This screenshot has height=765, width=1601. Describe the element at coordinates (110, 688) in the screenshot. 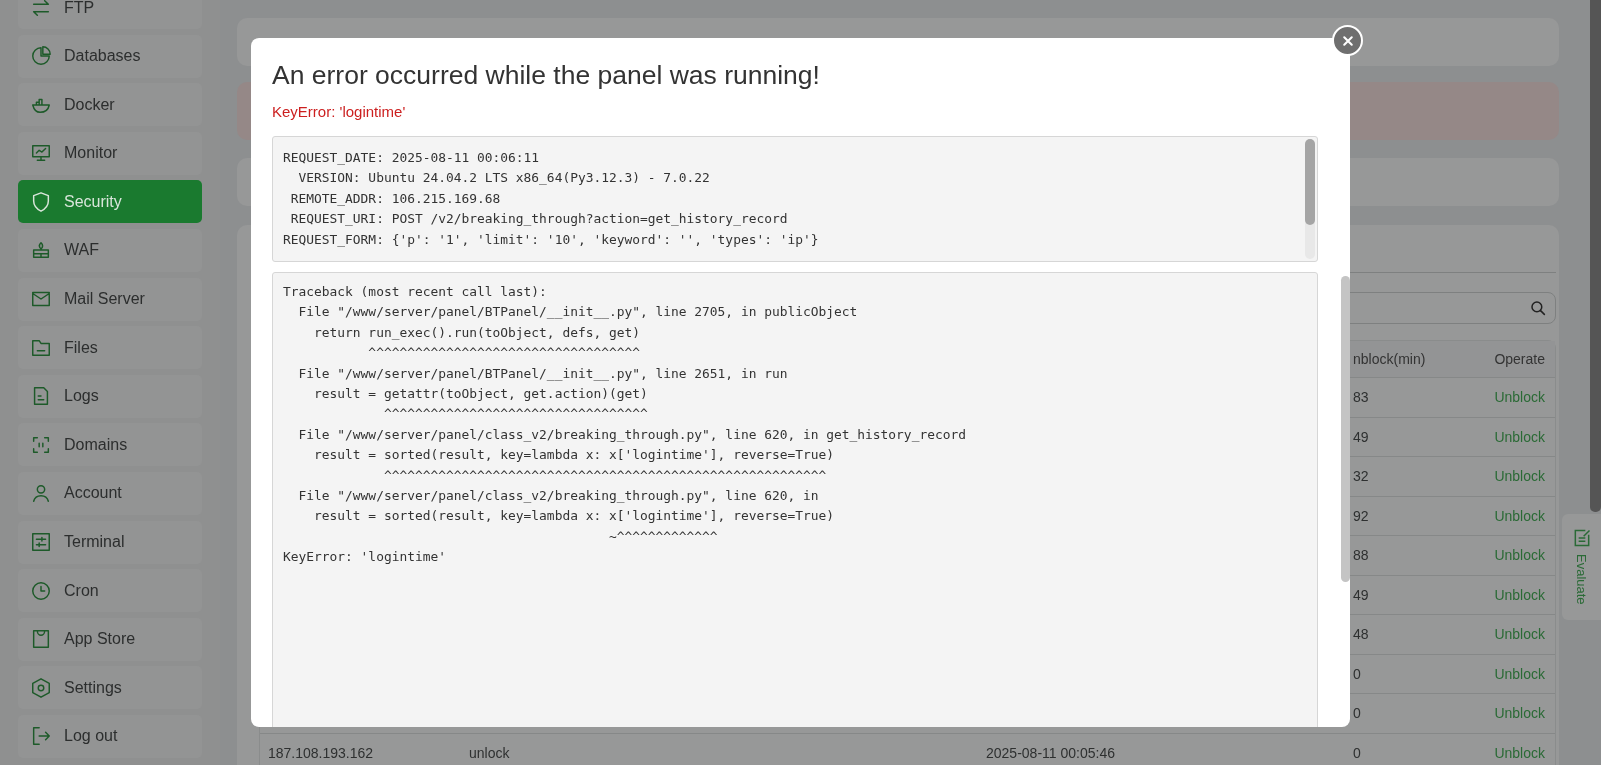

I see `sidebar-item: Settings` at that location.